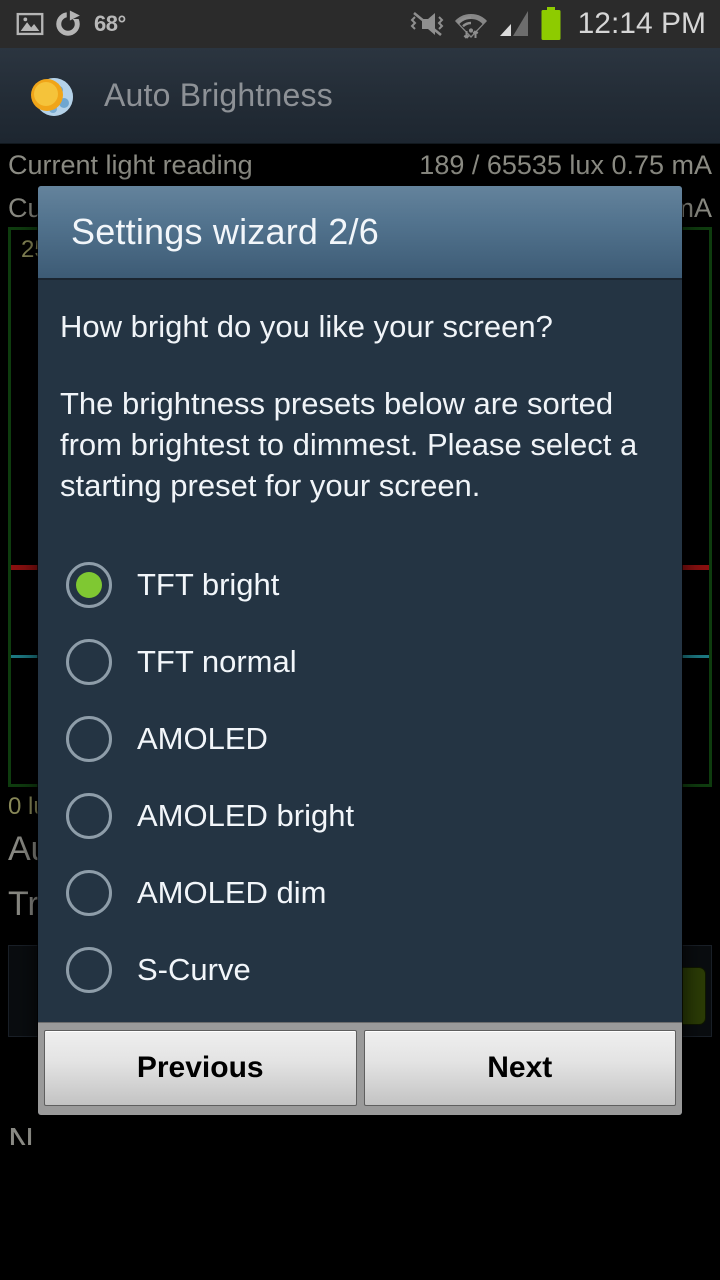  What do you see at coordinates (519, 1068) in the screenshot?
I see `next-button: Next` at bounding box center [519, 1068].